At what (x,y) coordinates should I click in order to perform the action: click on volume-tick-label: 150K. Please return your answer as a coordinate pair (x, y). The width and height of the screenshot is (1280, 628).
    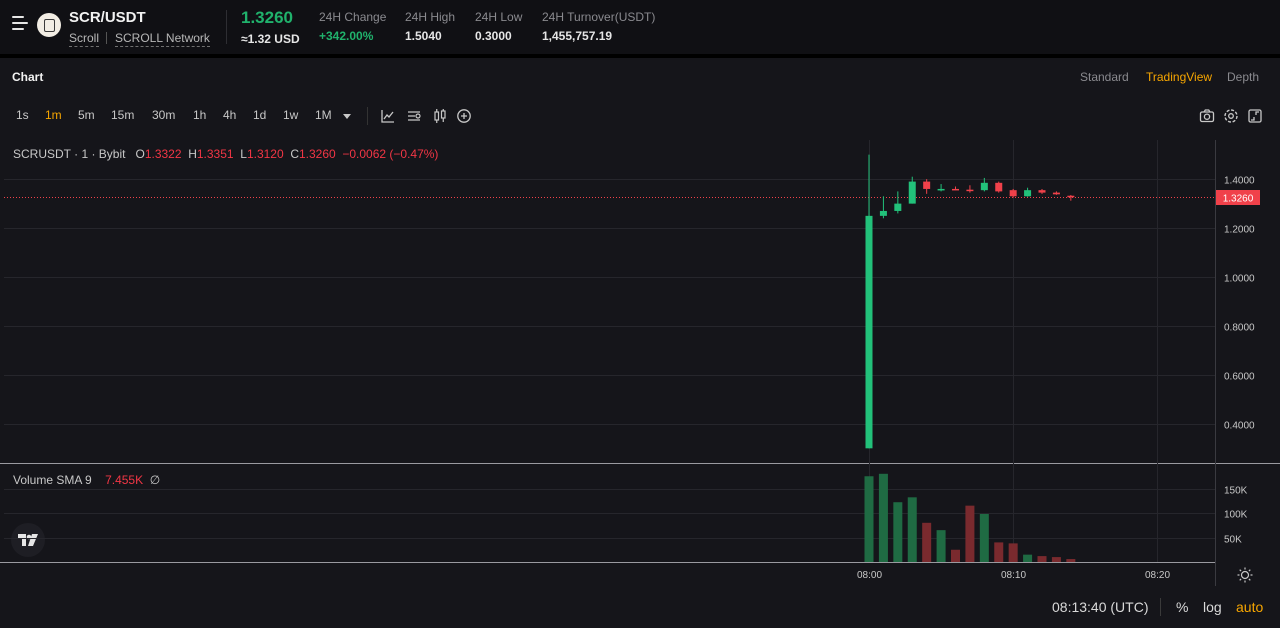
    Looking at the image, I should click on (1236, 491).